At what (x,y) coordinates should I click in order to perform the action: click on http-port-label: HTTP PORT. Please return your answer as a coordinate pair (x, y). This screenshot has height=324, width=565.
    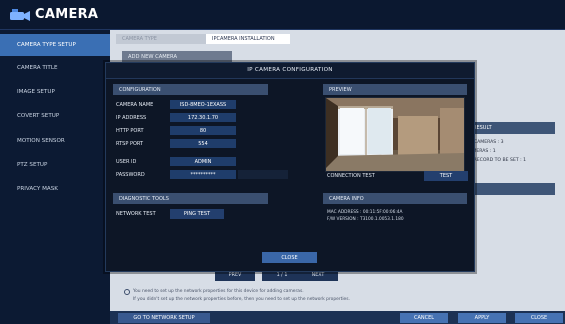
    Looking at the image, I should click on (130, 131).